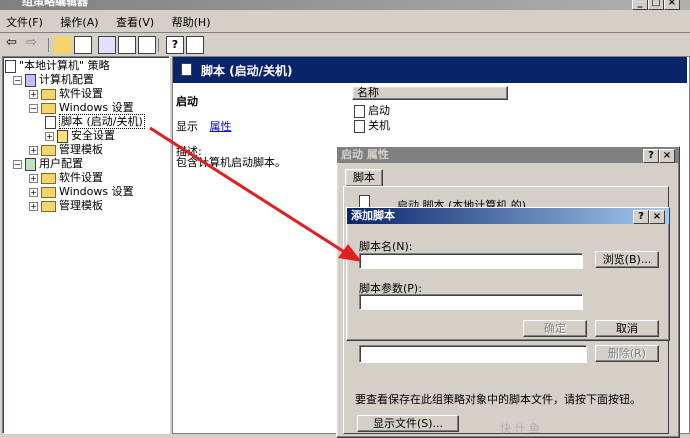 This screenshot has height=438, width=690. What do you see at coordinates (248, 190) in the screenshot?
I see `arrow-shaft` at bounding box center [248, 190].